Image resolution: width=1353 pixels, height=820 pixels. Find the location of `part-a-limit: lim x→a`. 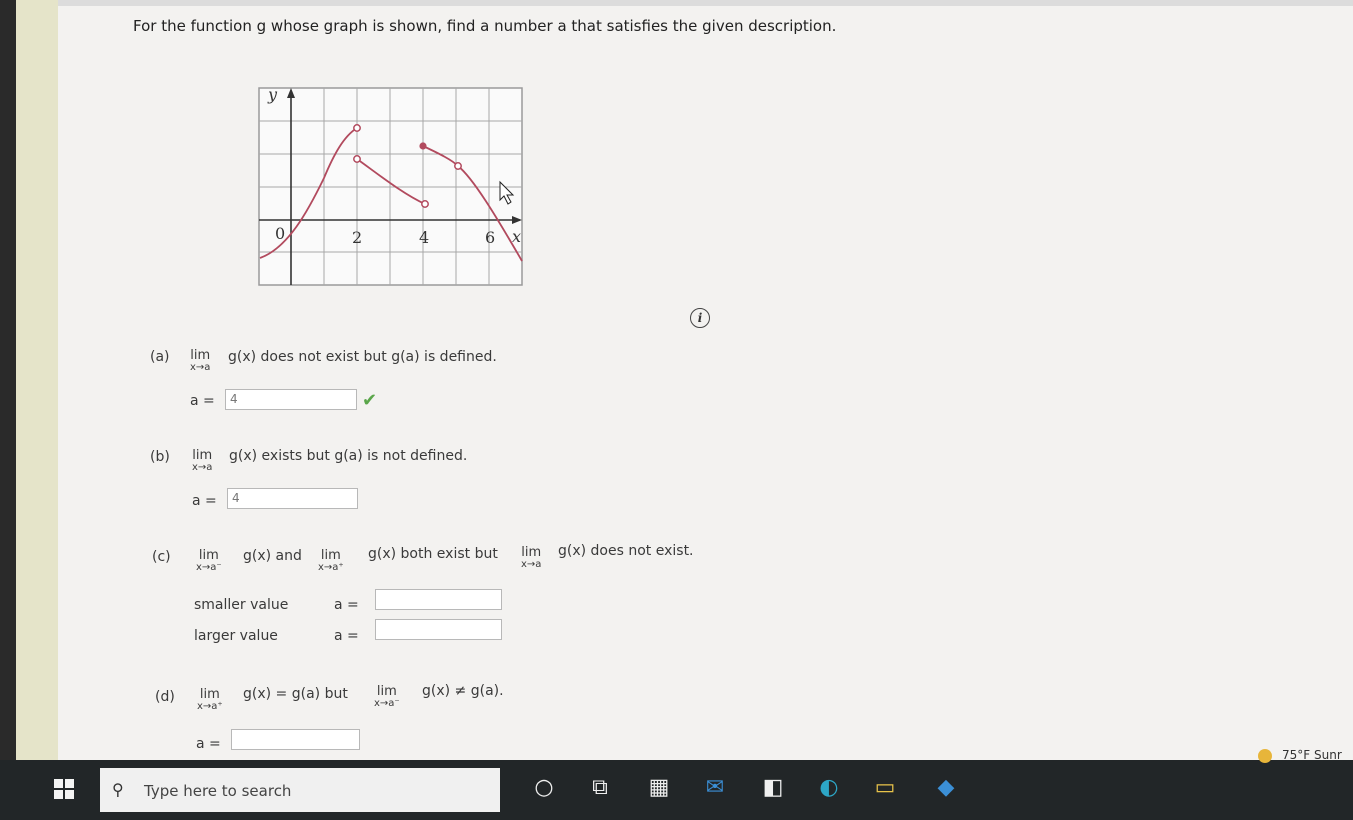

part-a-limit: lim x→a is located at coordinates (200, 360).